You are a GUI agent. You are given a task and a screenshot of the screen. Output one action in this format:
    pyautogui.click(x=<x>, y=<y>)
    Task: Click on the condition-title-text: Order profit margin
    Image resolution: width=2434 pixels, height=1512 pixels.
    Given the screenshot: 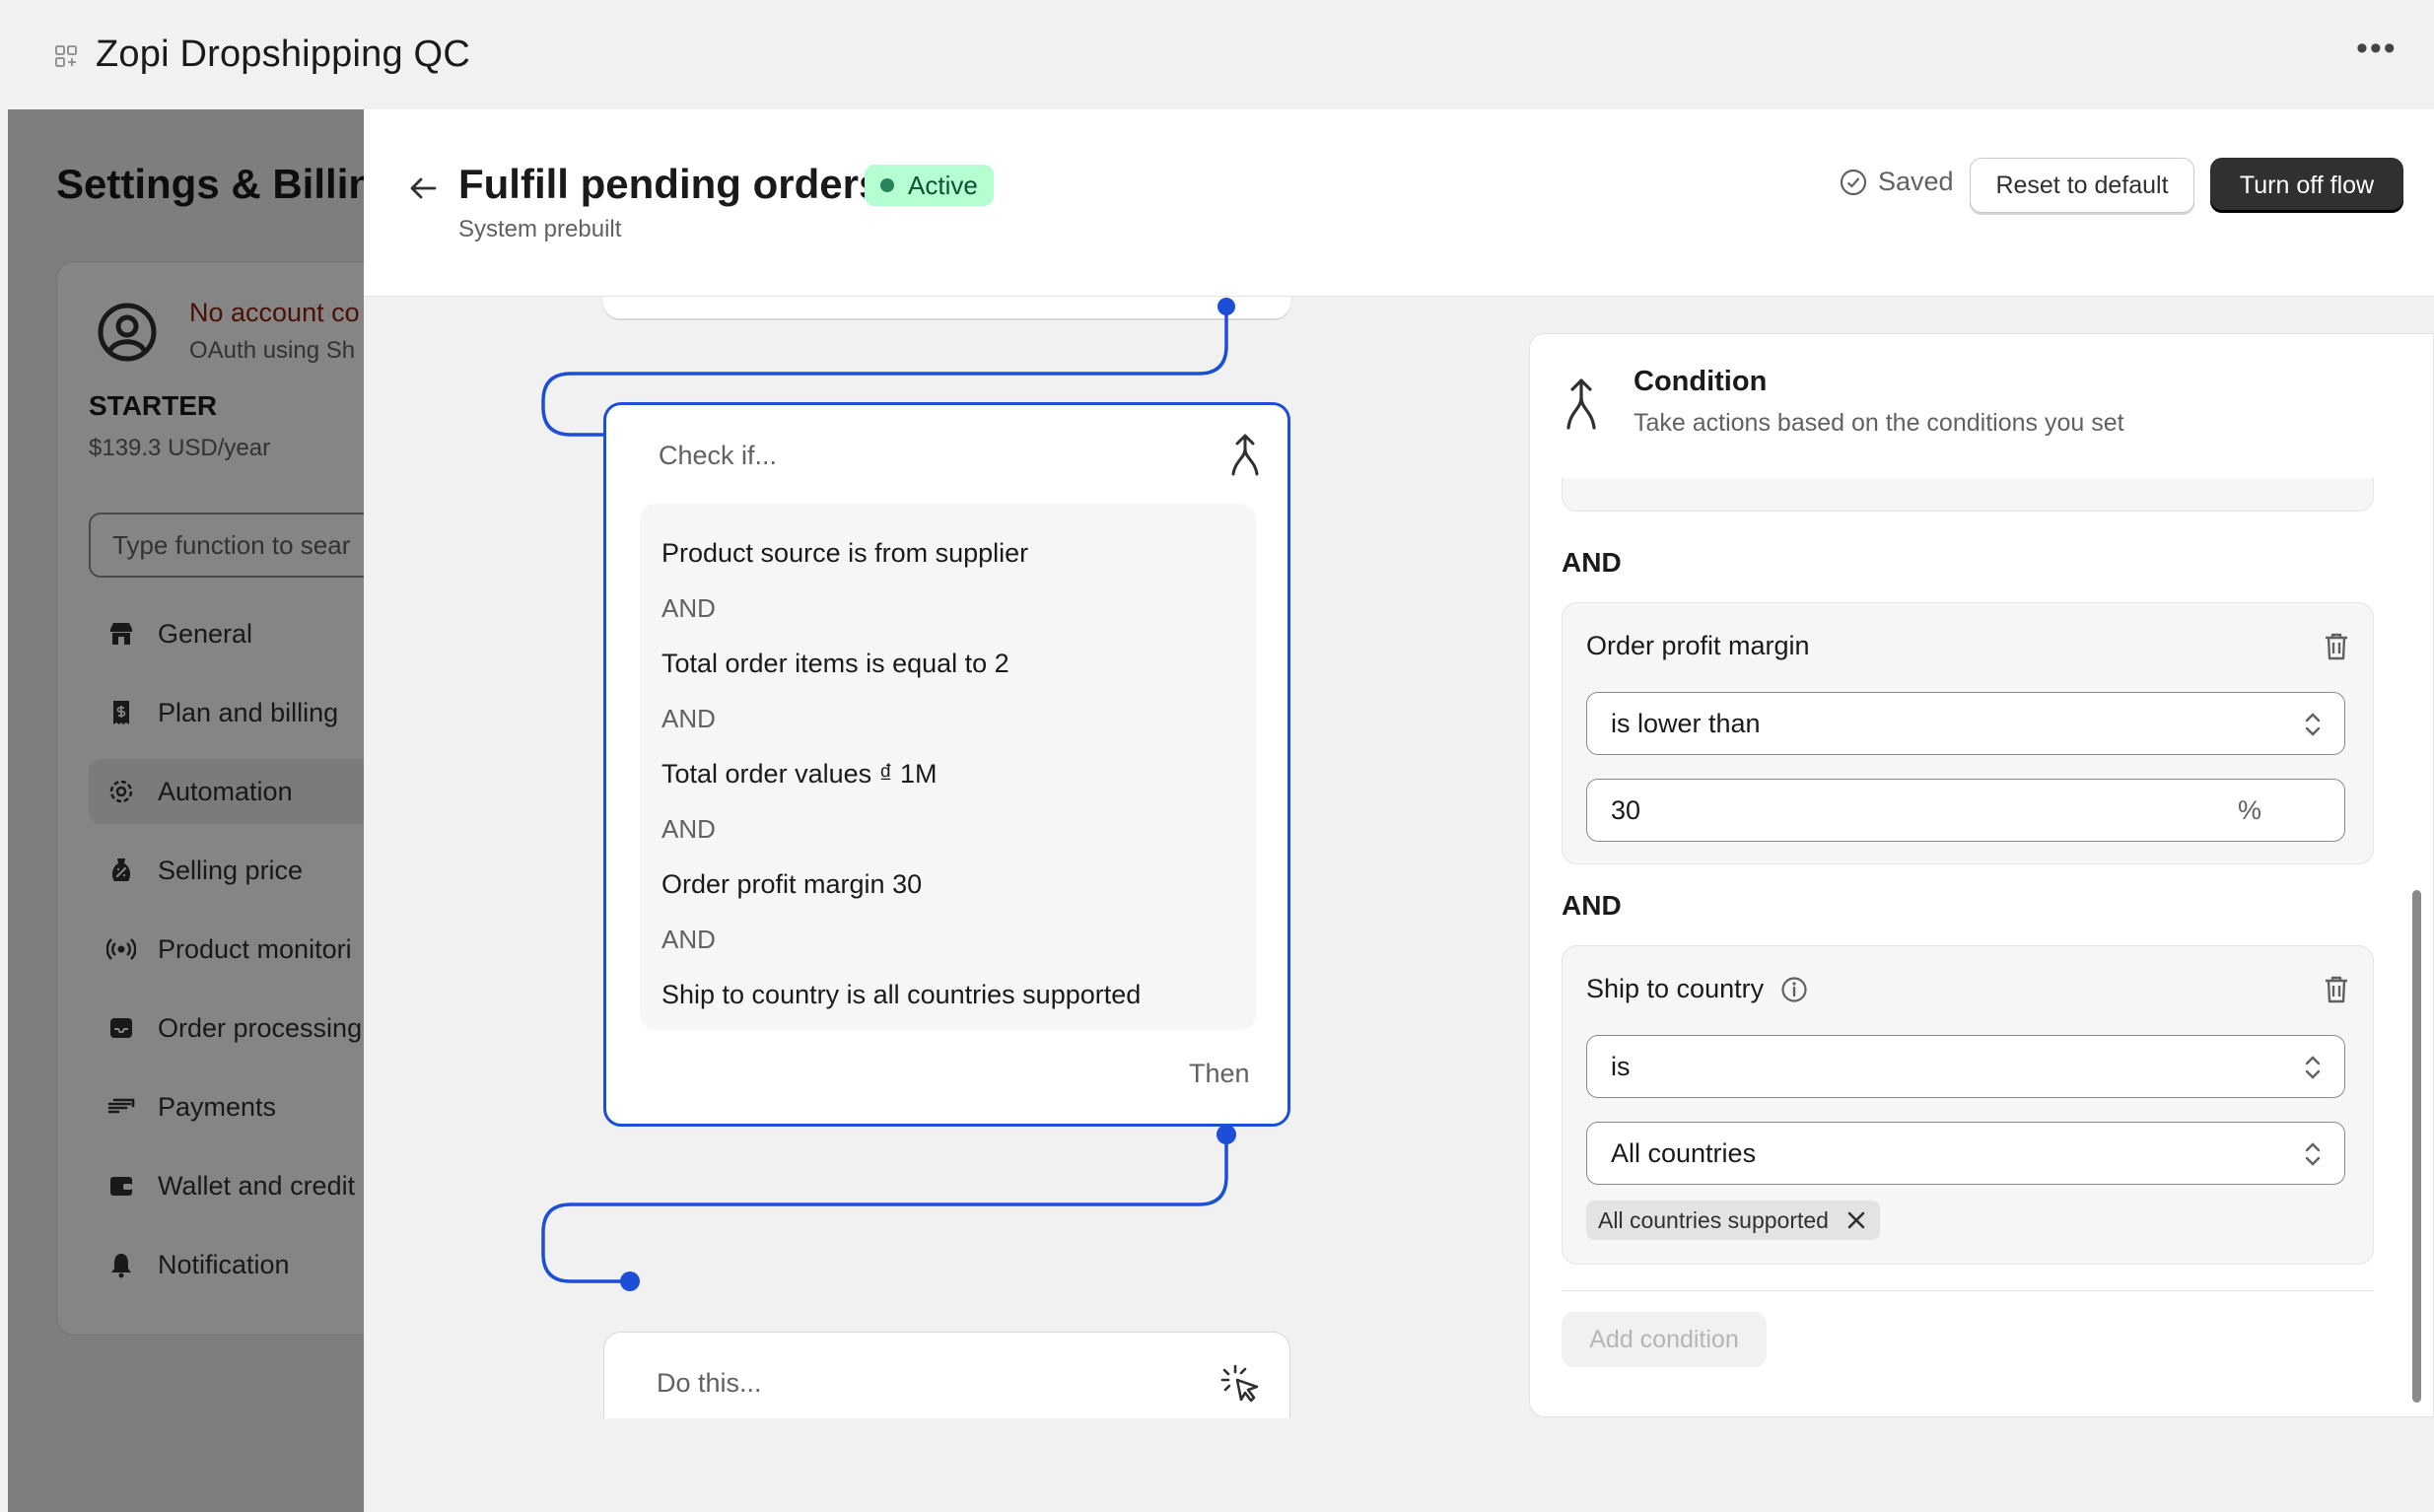 What is the action you would take?
    pyautogui.click(x=1698, y=646)
    